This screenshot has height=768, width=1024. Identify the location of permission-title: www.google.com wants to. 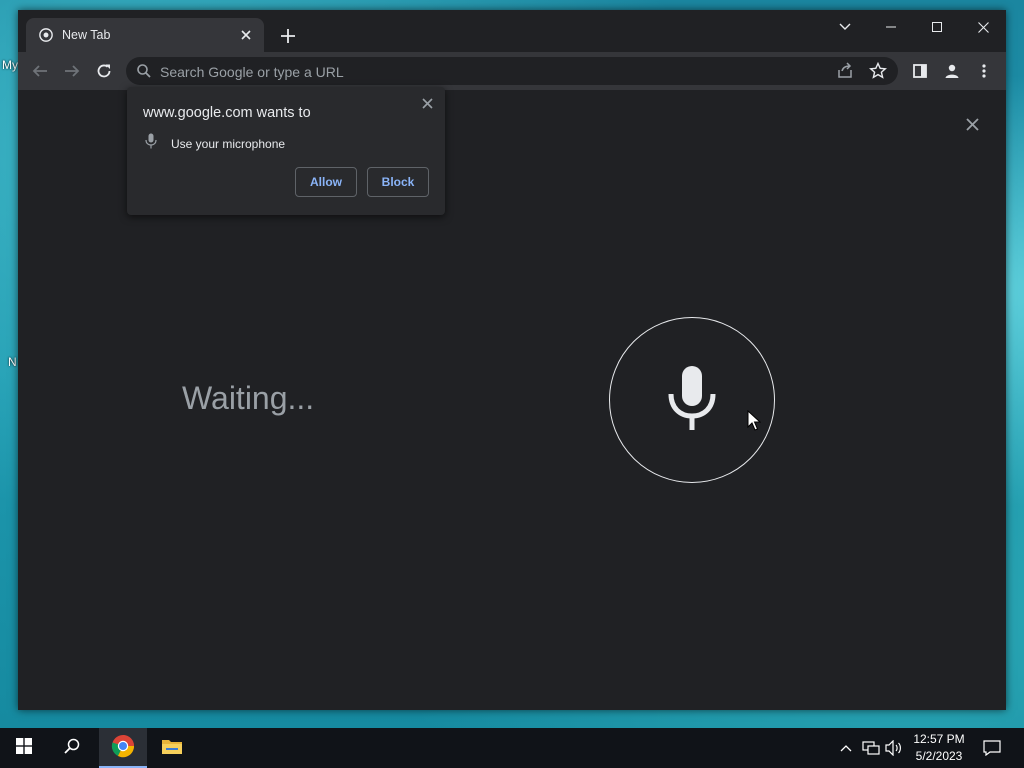
(227, 113).